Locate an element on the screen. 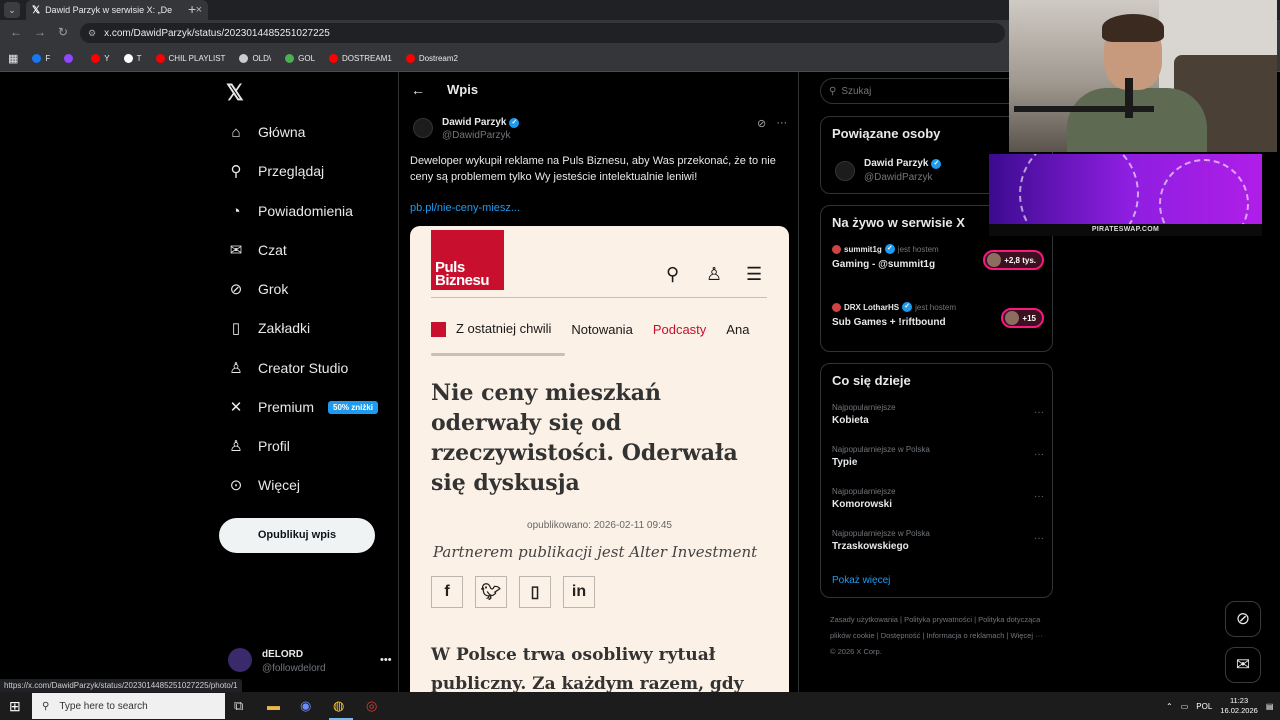 Image resolution: width=1280 pixels, height=720 pixels. clock: 11:23 16.02.2026 is located at coordinates (1239, 706).